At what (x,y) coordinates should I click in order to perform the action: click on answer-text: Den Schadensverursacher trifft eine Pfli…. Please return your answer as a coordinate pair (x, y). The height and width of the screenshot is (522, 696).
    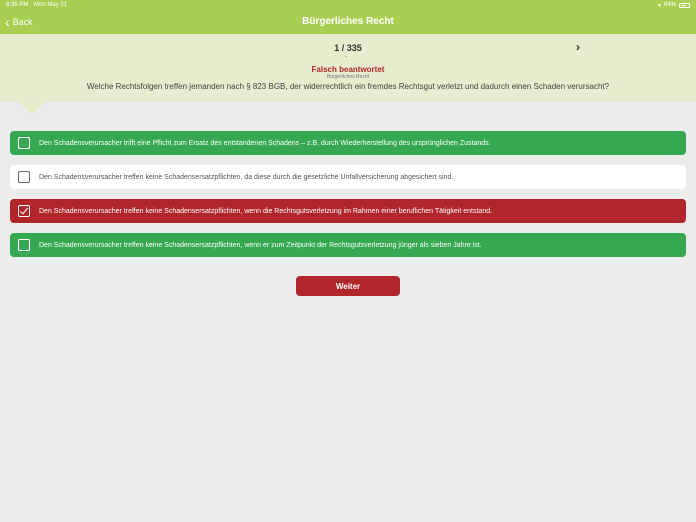
    Looking at the image, I should click on (265, 143).